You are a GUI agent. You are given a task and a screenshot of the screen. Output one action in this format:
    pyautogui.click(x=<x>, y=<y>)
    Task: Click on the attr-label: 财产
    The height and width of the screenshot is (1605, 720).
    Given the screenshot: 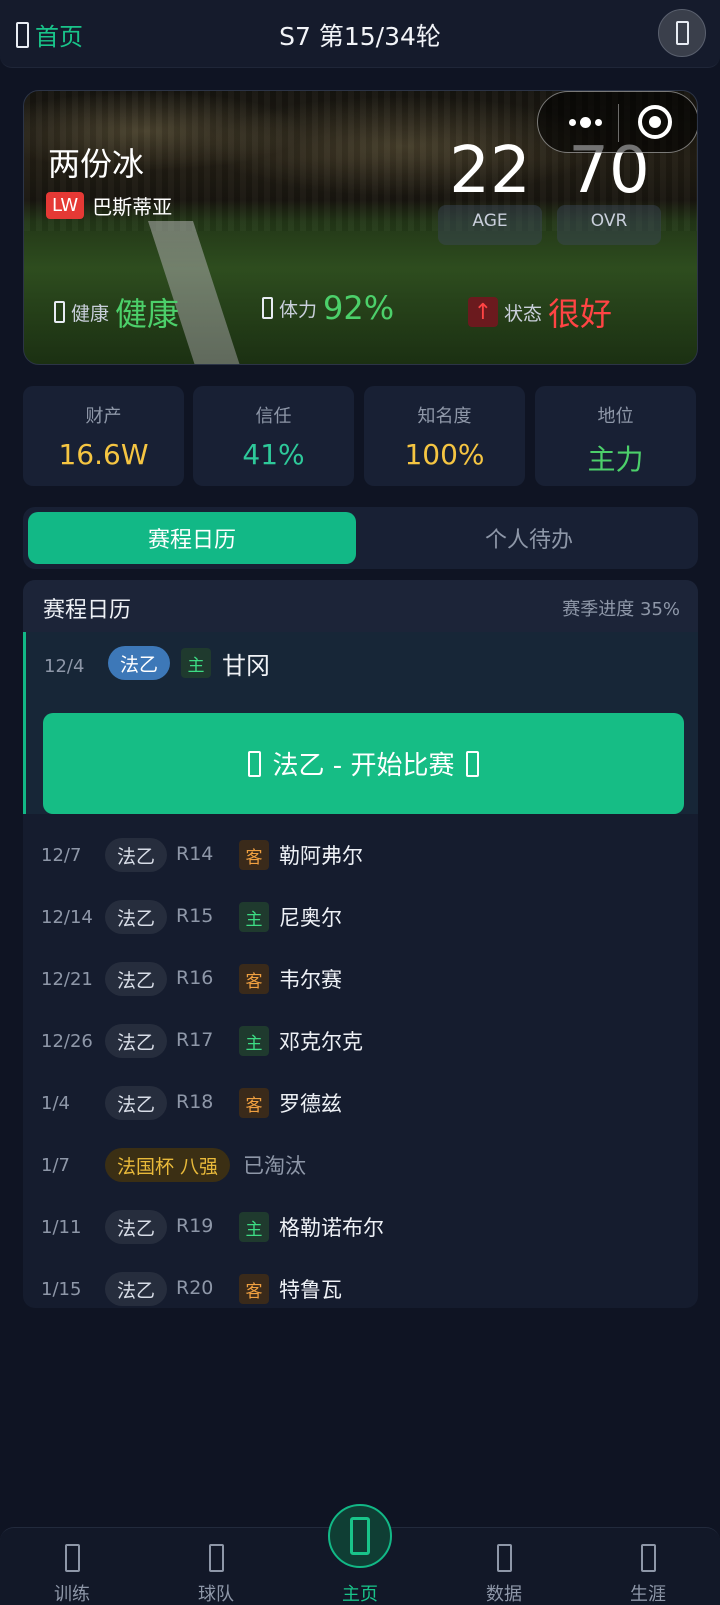 What is the action you would take?
    pyautogui.click(x=103, y=416)
    